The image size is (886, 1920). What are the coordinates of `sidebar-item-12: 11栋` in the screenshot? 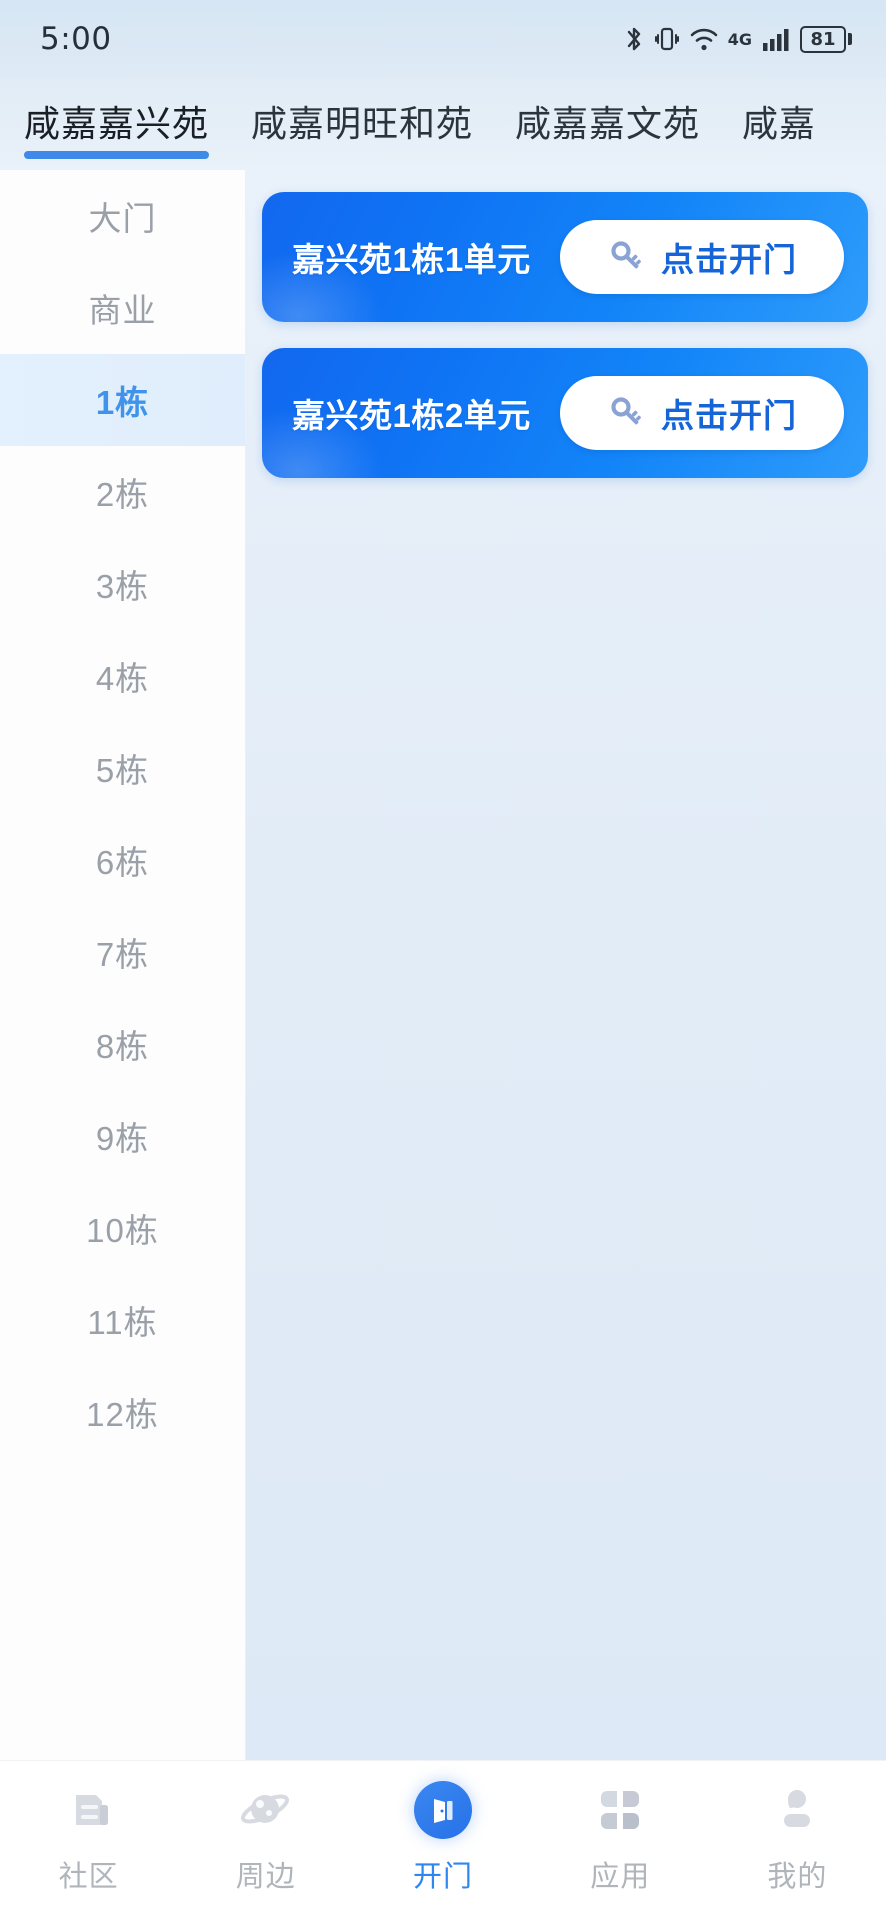 It's located at (122, 1320).